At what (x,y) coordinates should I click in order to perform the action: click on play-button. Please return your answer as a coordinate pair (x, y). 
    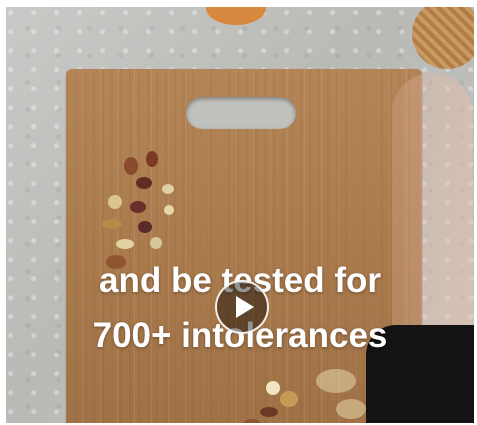
    Looking at the image, I should click on (242, 307).